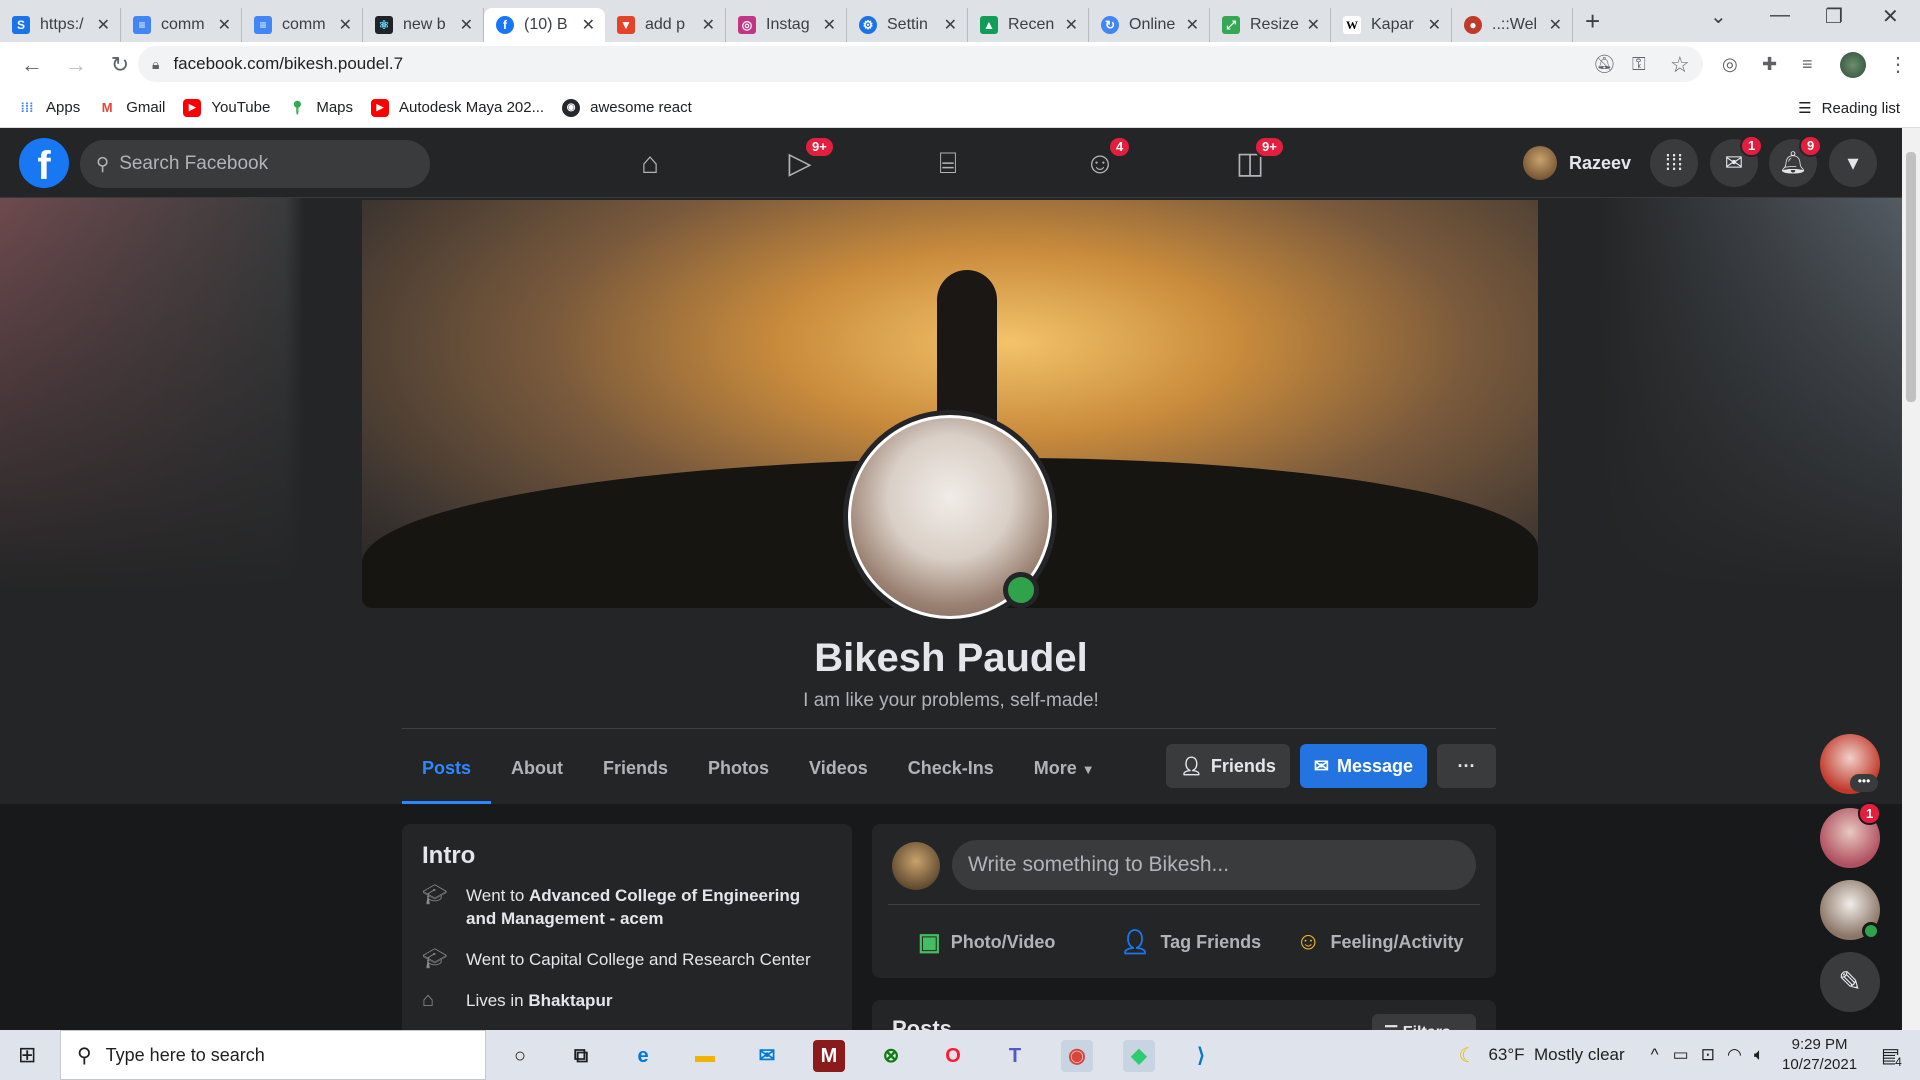 The image size is (1920, 1080). Describe the element at coordinates (1028, 25) in the screenshot. I see `browser-tab: ▲ Recen ✕` at that location.